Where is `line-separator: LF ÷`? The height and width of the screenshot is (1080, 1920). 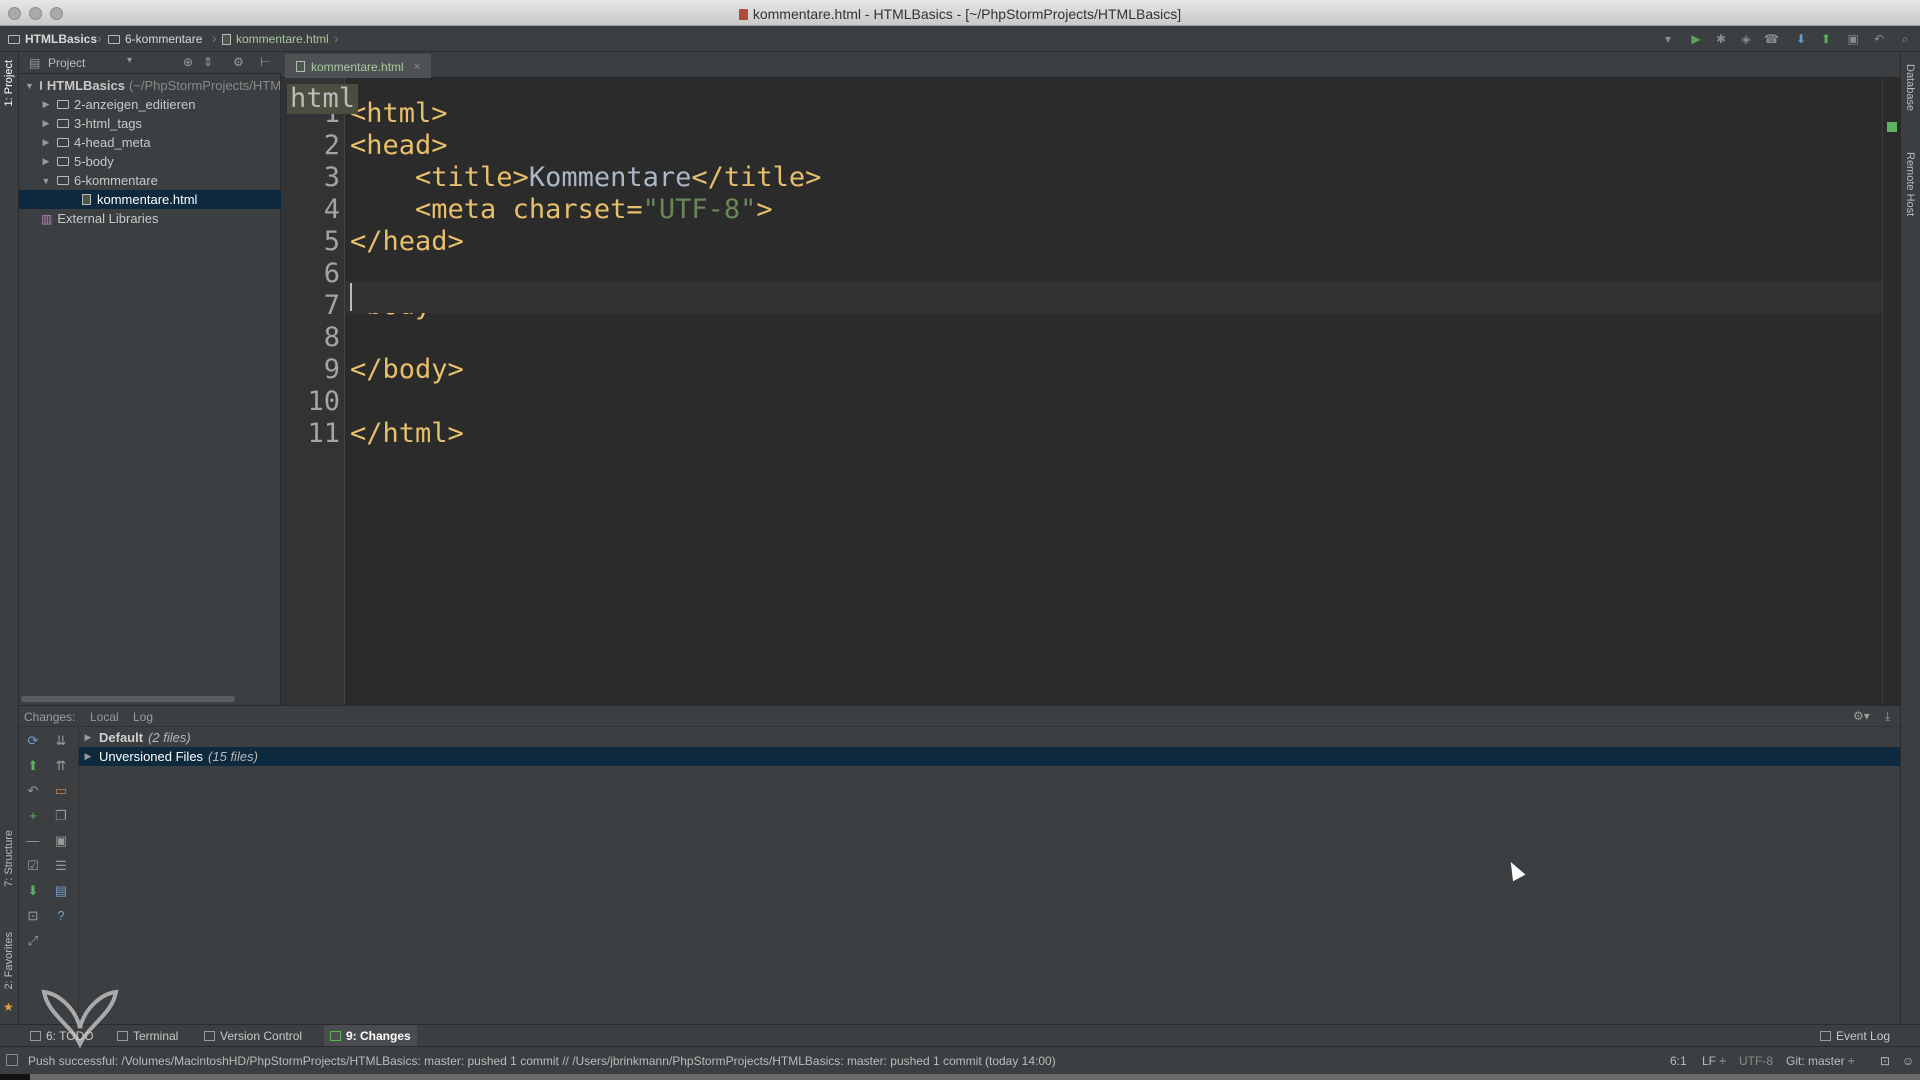 line-separator: LF ÷ is located at coordinates (1714, 1061).